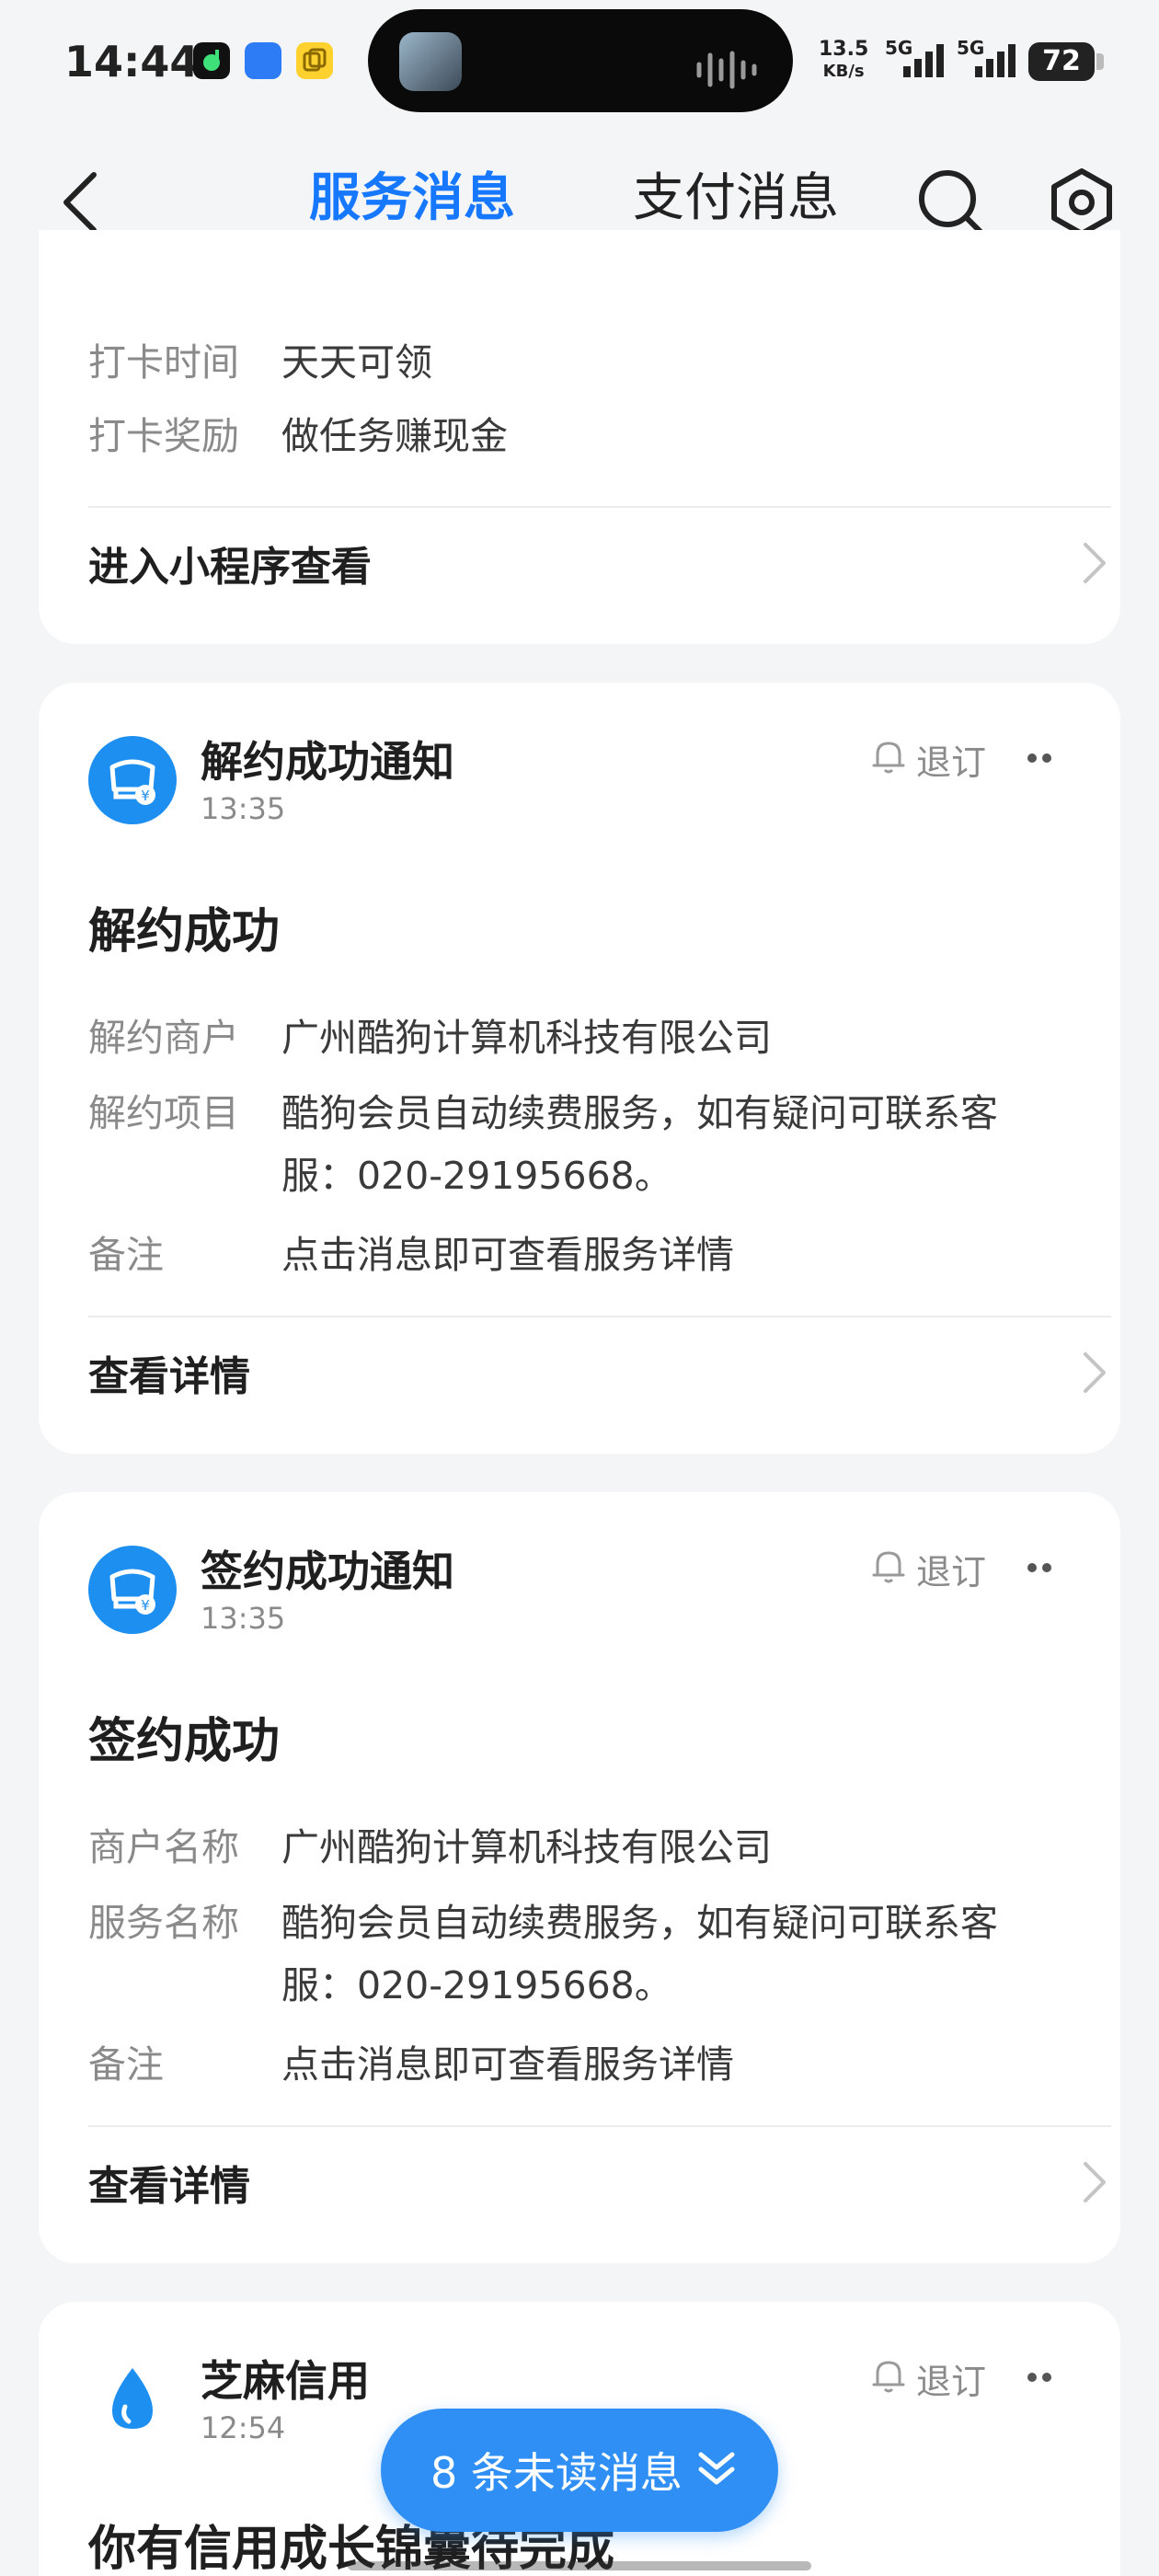  I want to click on tab-payment-messages: 支付消息, so click(736, 193).